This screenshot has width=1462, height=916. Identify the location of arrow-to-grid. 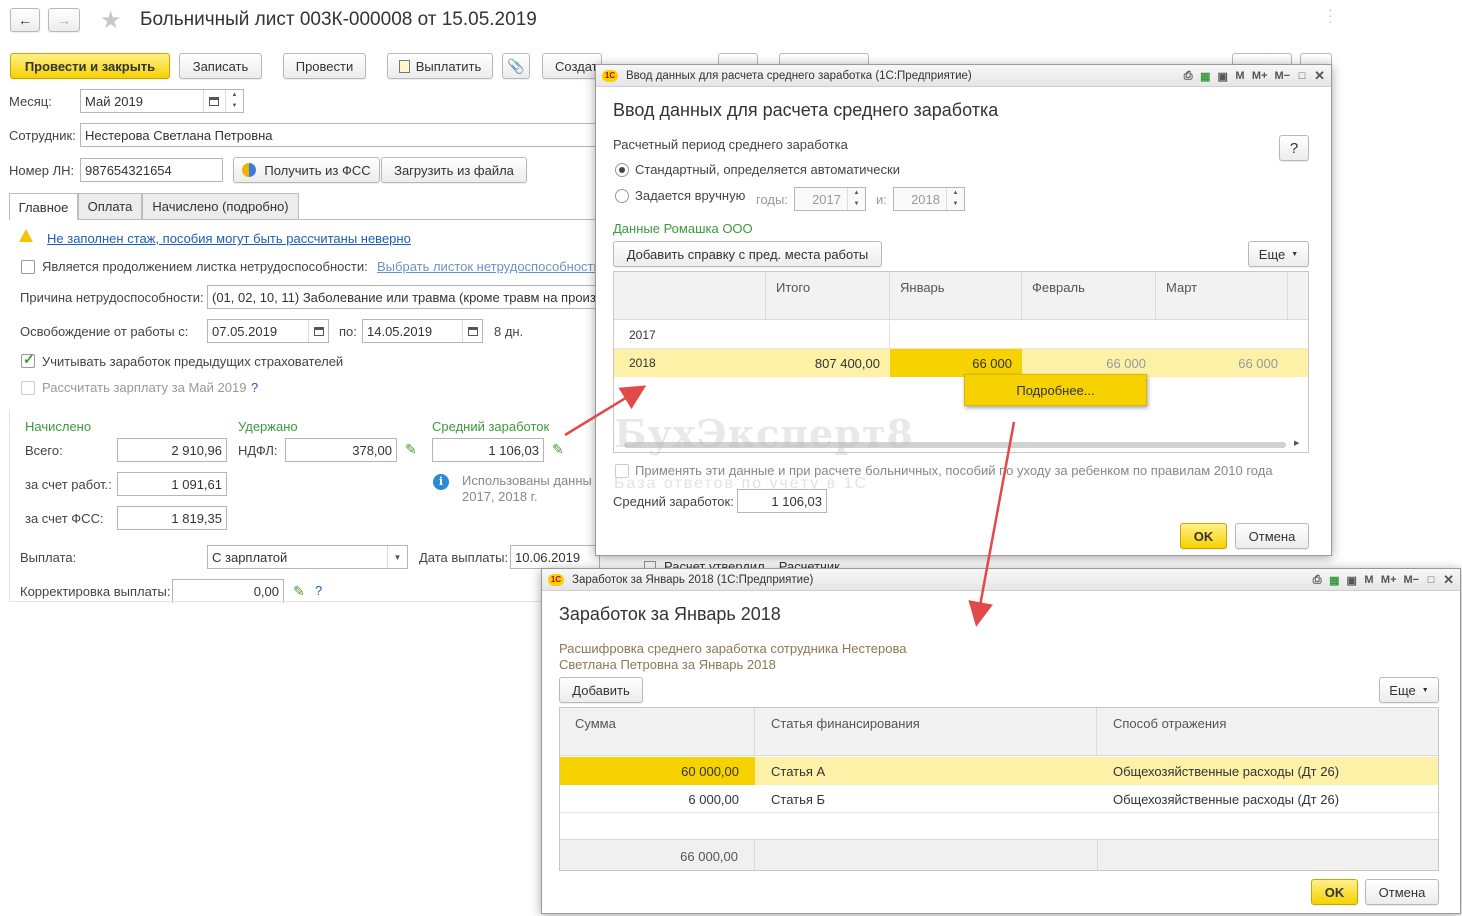
(605, 411).